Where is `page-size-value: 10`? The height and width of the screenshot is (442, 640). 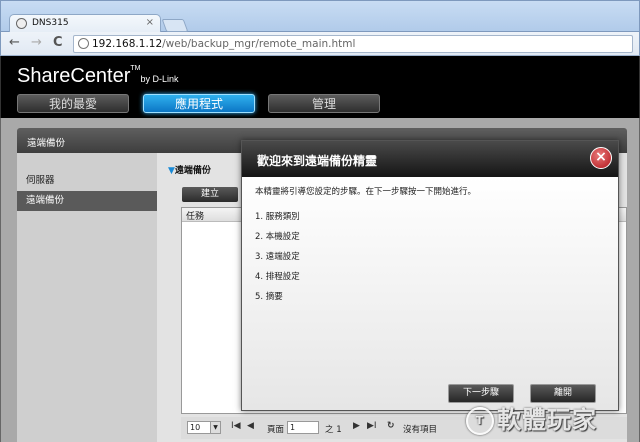
page-size-value: 10 is located at coordinates (195, 427).